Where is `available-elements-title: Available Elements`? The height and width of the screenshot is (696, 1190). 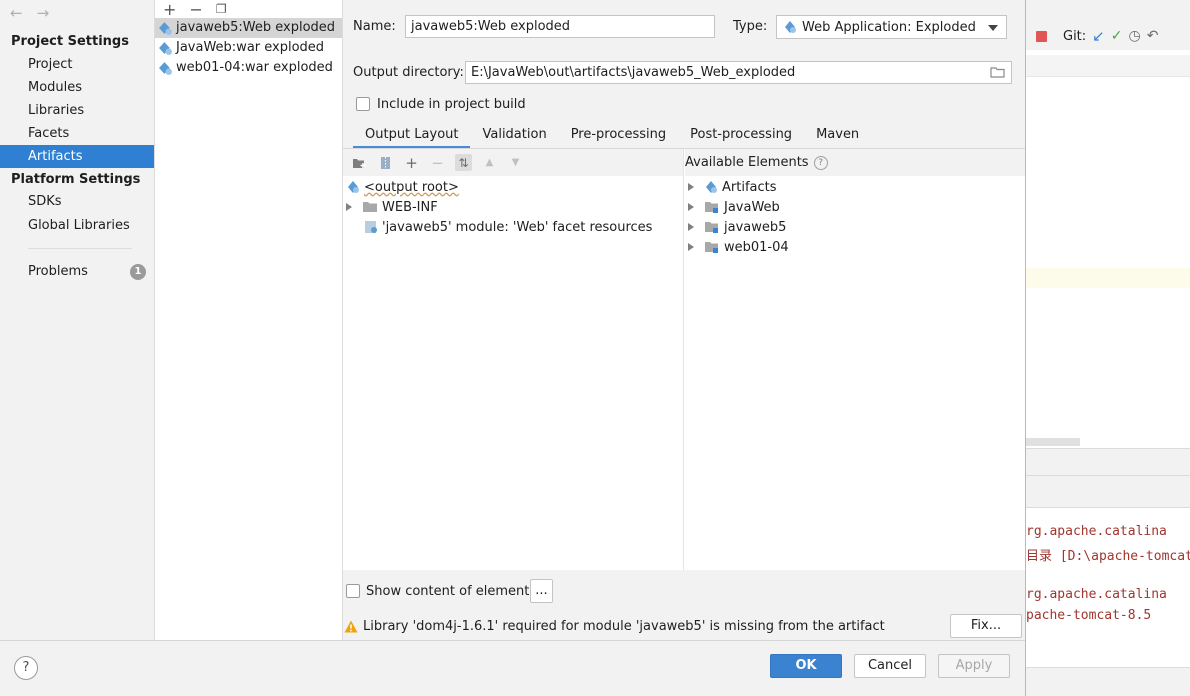
available-elements-title: Available Elements is located at coordinates (747, 162).